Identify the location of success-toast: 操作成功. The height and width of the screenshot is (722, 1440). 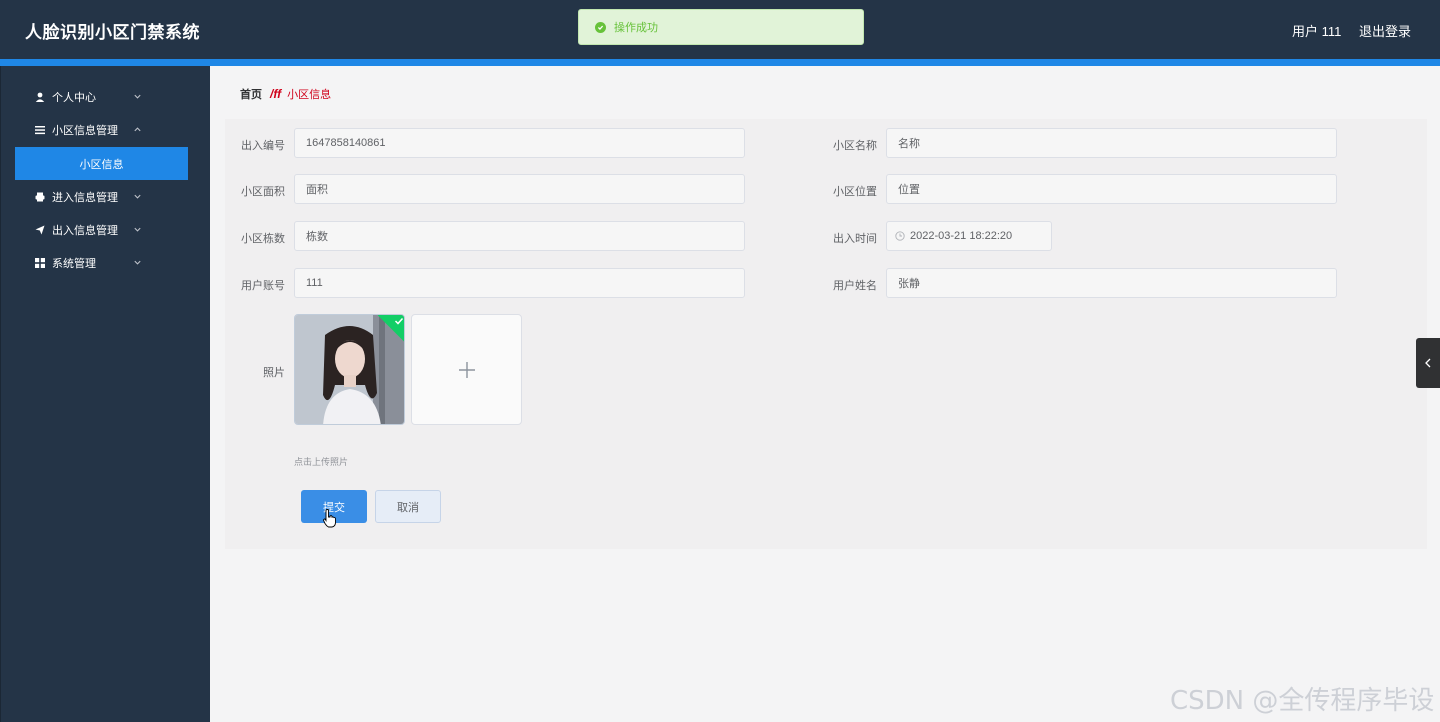
(721, 27).